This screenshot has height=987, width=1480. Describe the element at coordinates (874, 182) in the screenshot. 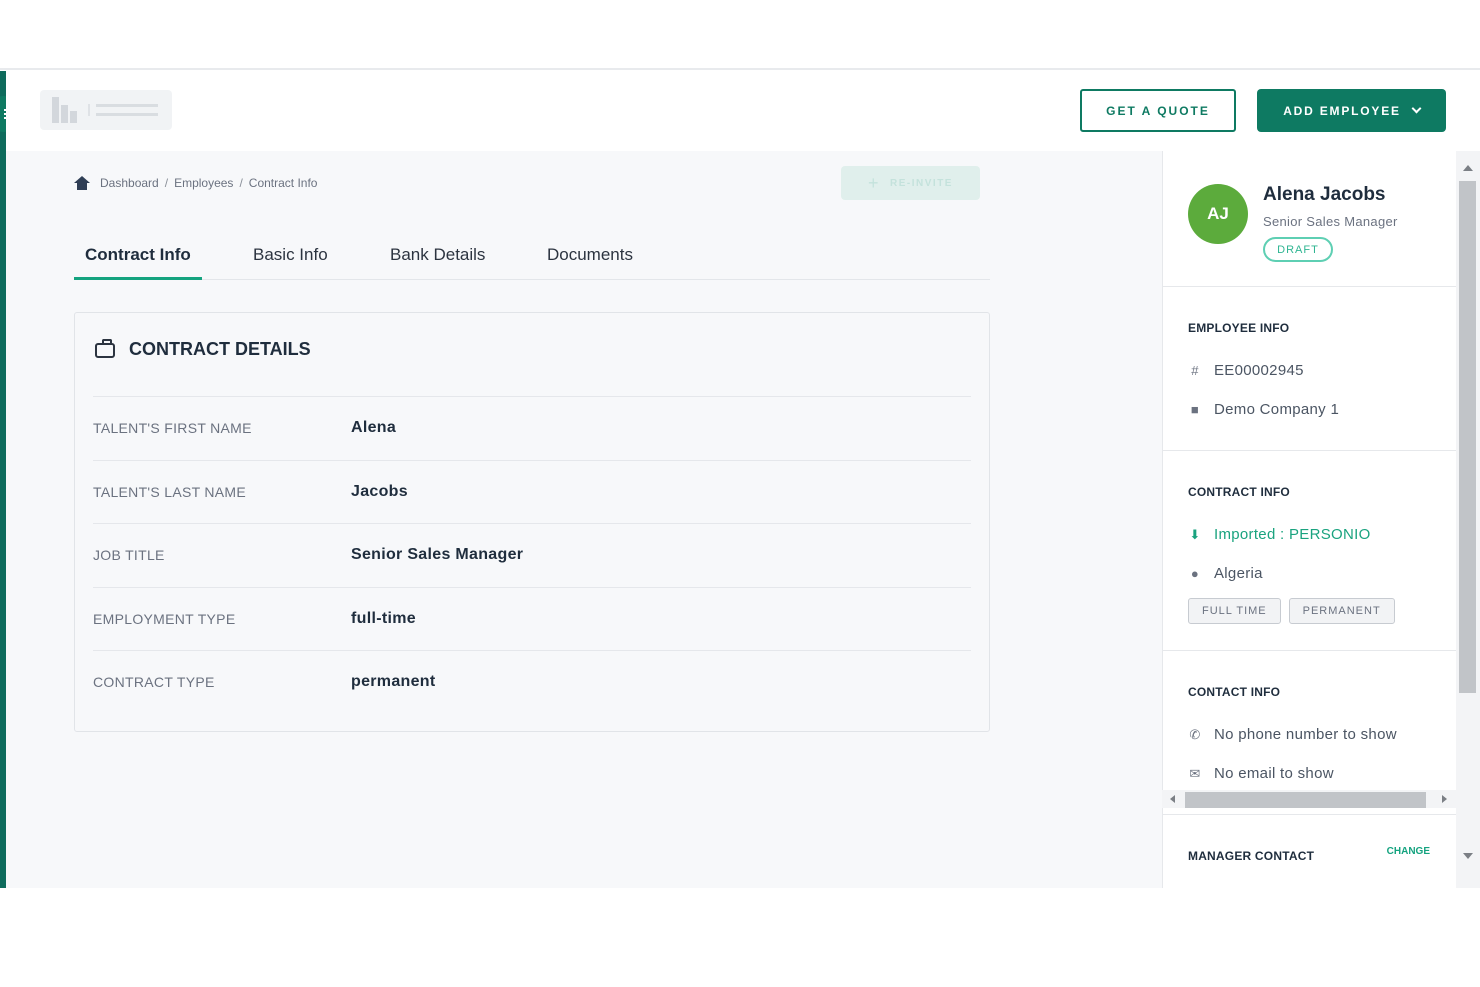

I see `plus-icon: +` at that location.